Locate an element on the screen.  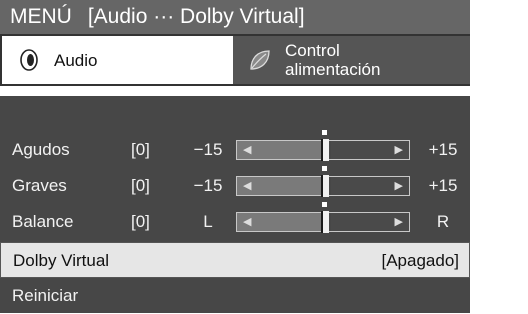
menu-title: MENÚ is located at coordinates (41, 16).